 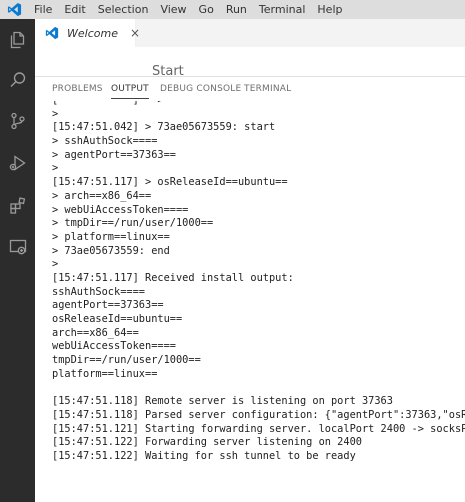 What do you see at coordinates (17, 79) in the screenshot?
I see `search-icon` at bounding box center [17, 79].